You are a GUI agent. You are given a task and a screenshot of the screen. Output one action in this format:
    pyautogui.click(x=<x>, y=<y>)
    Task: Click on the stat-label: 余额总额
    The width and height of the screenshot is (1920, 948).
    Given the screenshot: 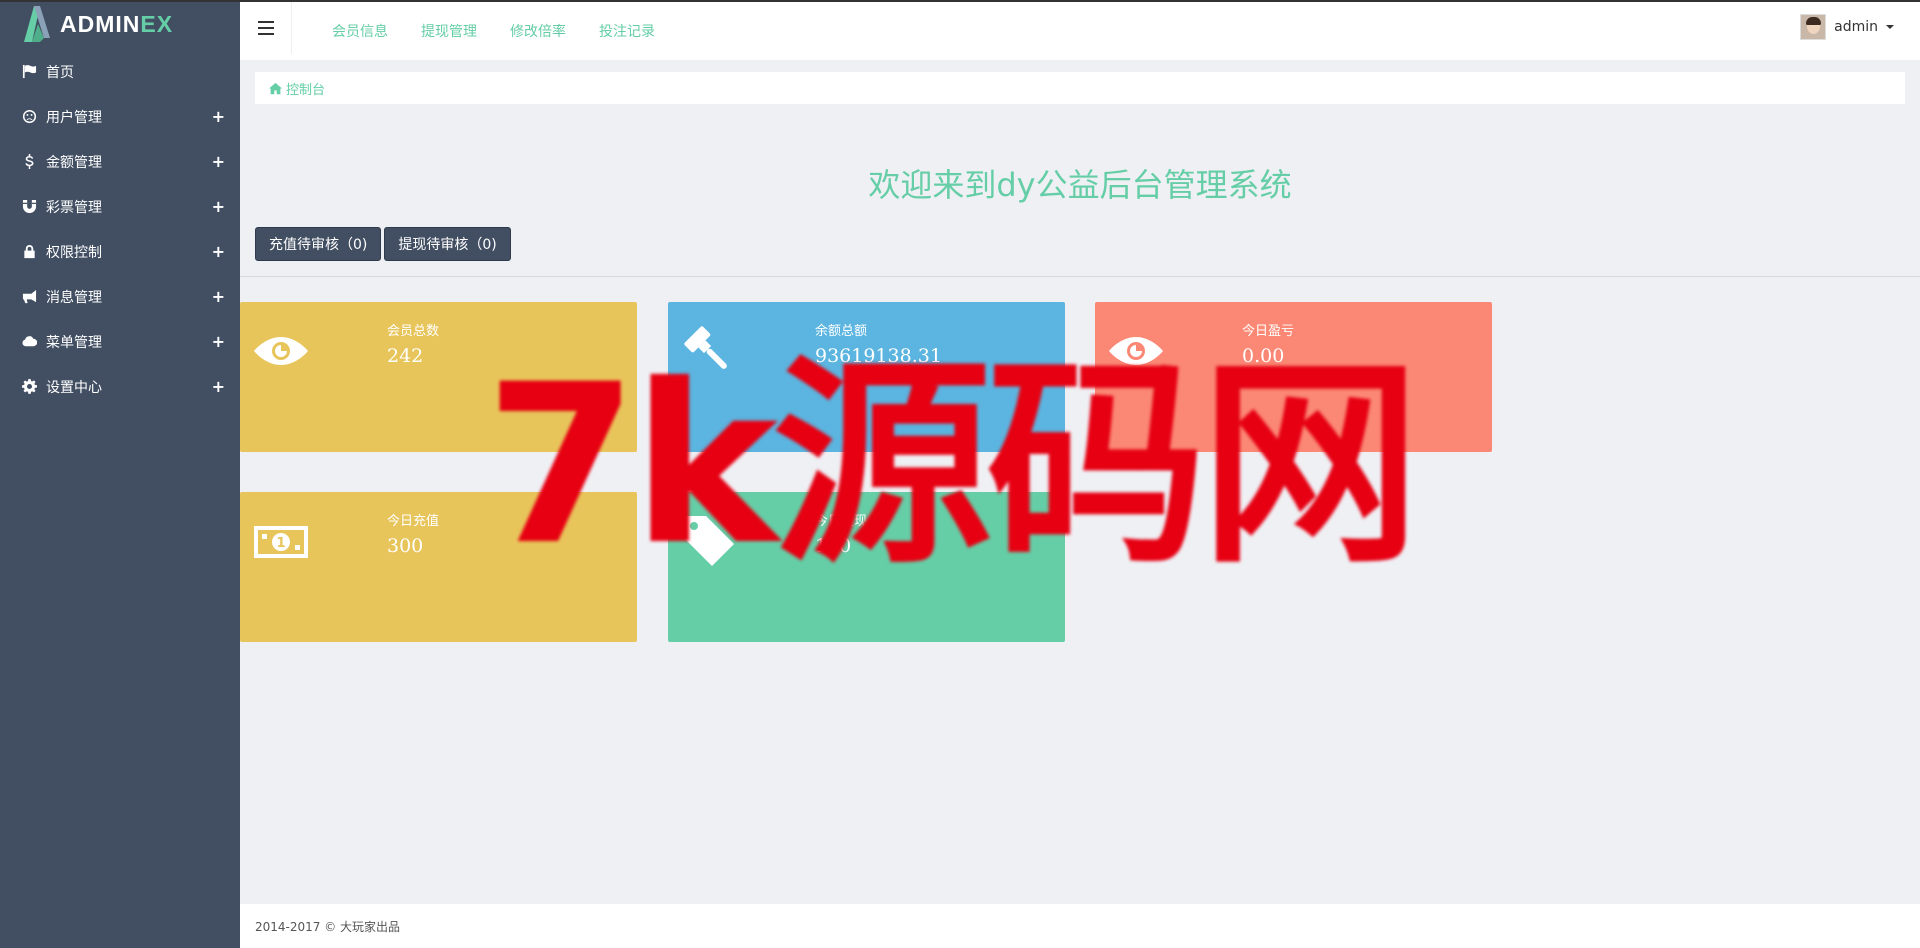 What is the action you would take?
    pyautogui.click(x=841, y=331)
    